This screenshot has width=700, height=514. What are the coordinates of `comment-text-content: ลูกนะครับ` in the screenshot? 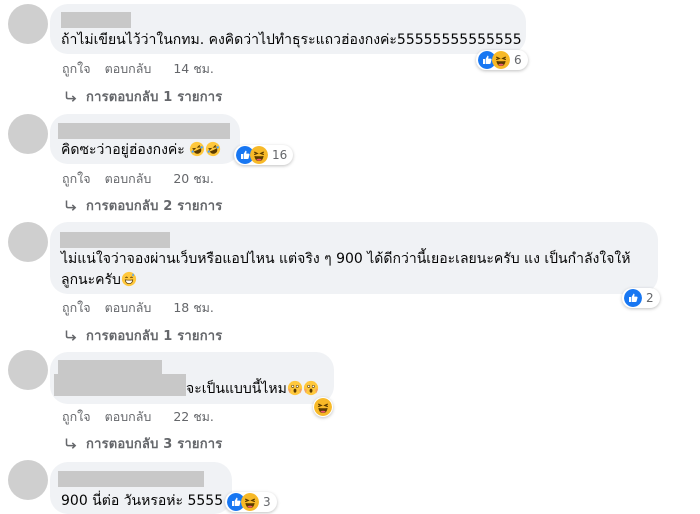 It's located at (91, 280).